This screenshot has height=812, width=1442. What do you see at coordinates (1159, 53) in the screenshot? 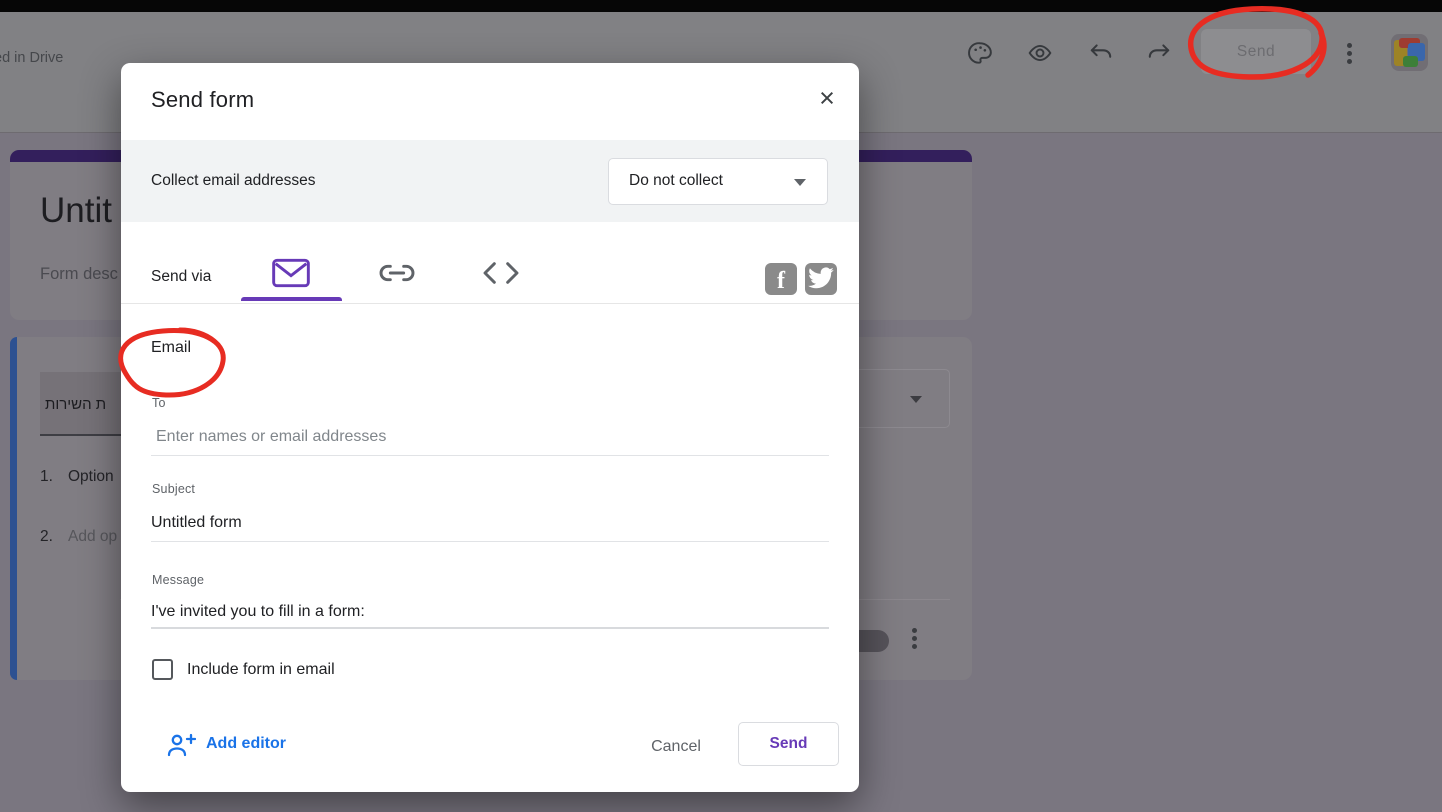
I see `redo-icon` at bounding box center [1159, 53].